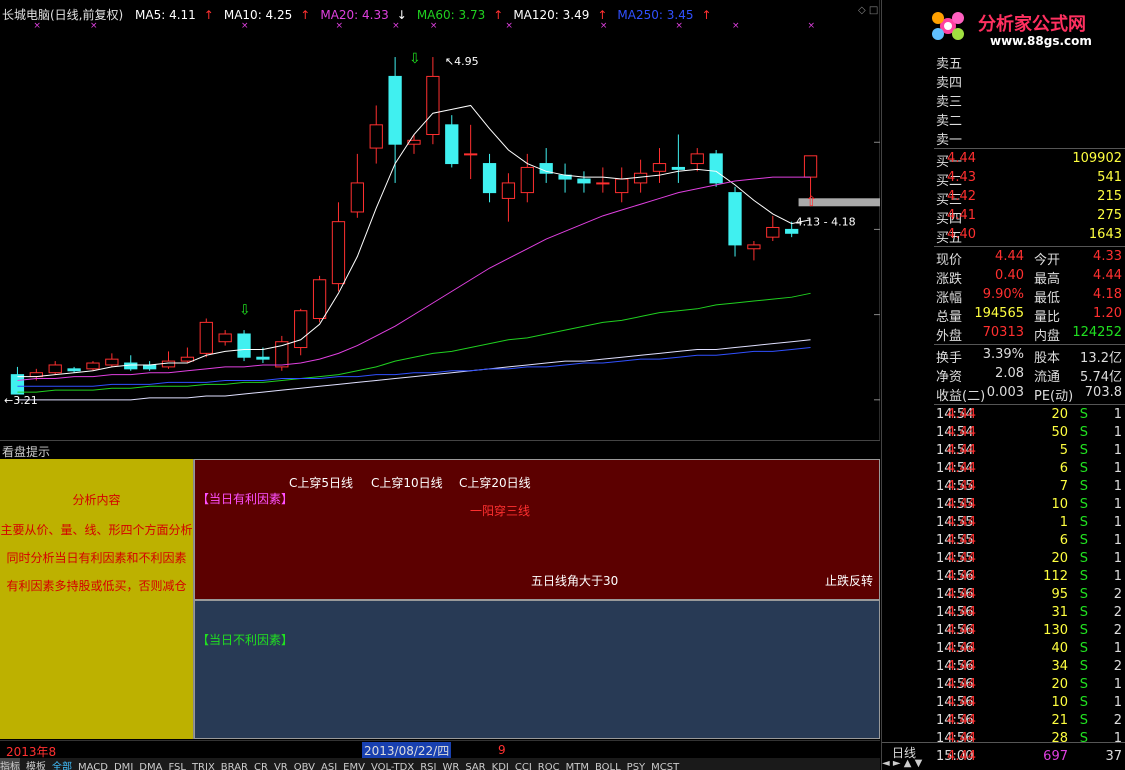  What do you see at coordinates (1029, 613) in the screenshot?
I see `tick-row: 14:56 4.44 31 S 2` at bounding box center [1029, 613].